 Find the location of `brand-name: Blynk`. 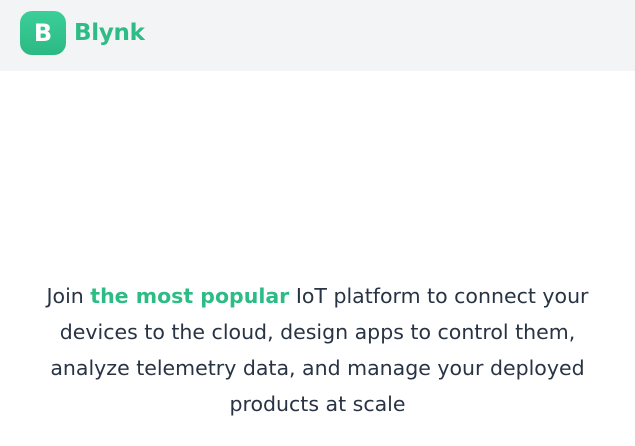

brand-name: Blynk is located at coordinates (109, 33).